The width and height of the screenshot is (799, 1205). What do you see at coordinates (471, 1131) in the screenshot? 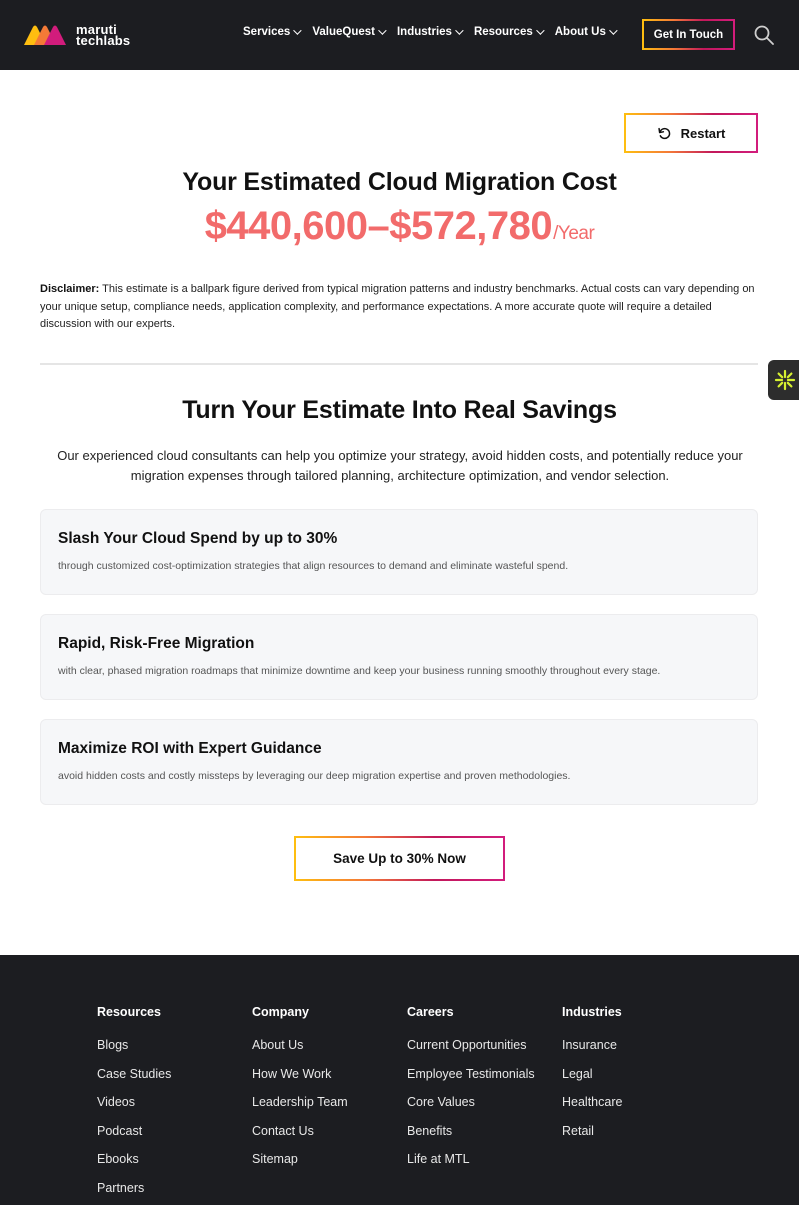
I see `footer-link: Benefits` at bounding box center [471, 1131].